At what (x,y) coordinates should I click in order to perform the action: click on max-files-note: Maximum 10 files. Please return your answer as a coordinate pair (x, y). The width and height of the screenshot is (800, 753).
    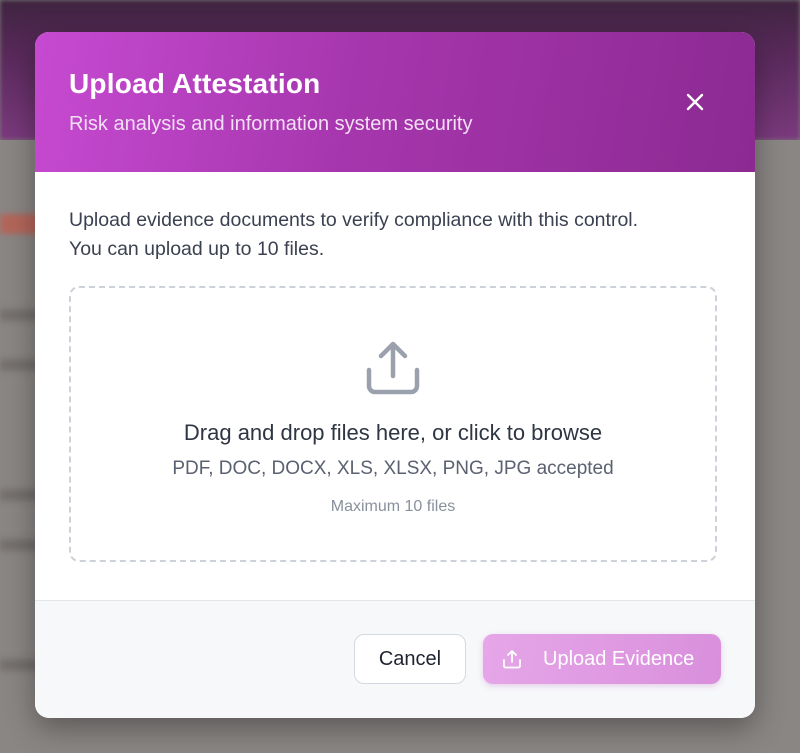
    Looking at the image, I should click on (393, 506).